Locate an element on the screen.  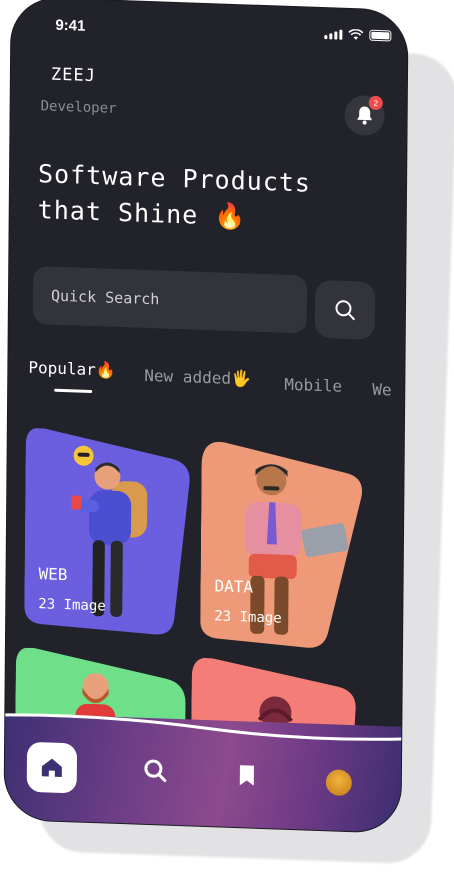
avatar is located at coordinates (338, 783).